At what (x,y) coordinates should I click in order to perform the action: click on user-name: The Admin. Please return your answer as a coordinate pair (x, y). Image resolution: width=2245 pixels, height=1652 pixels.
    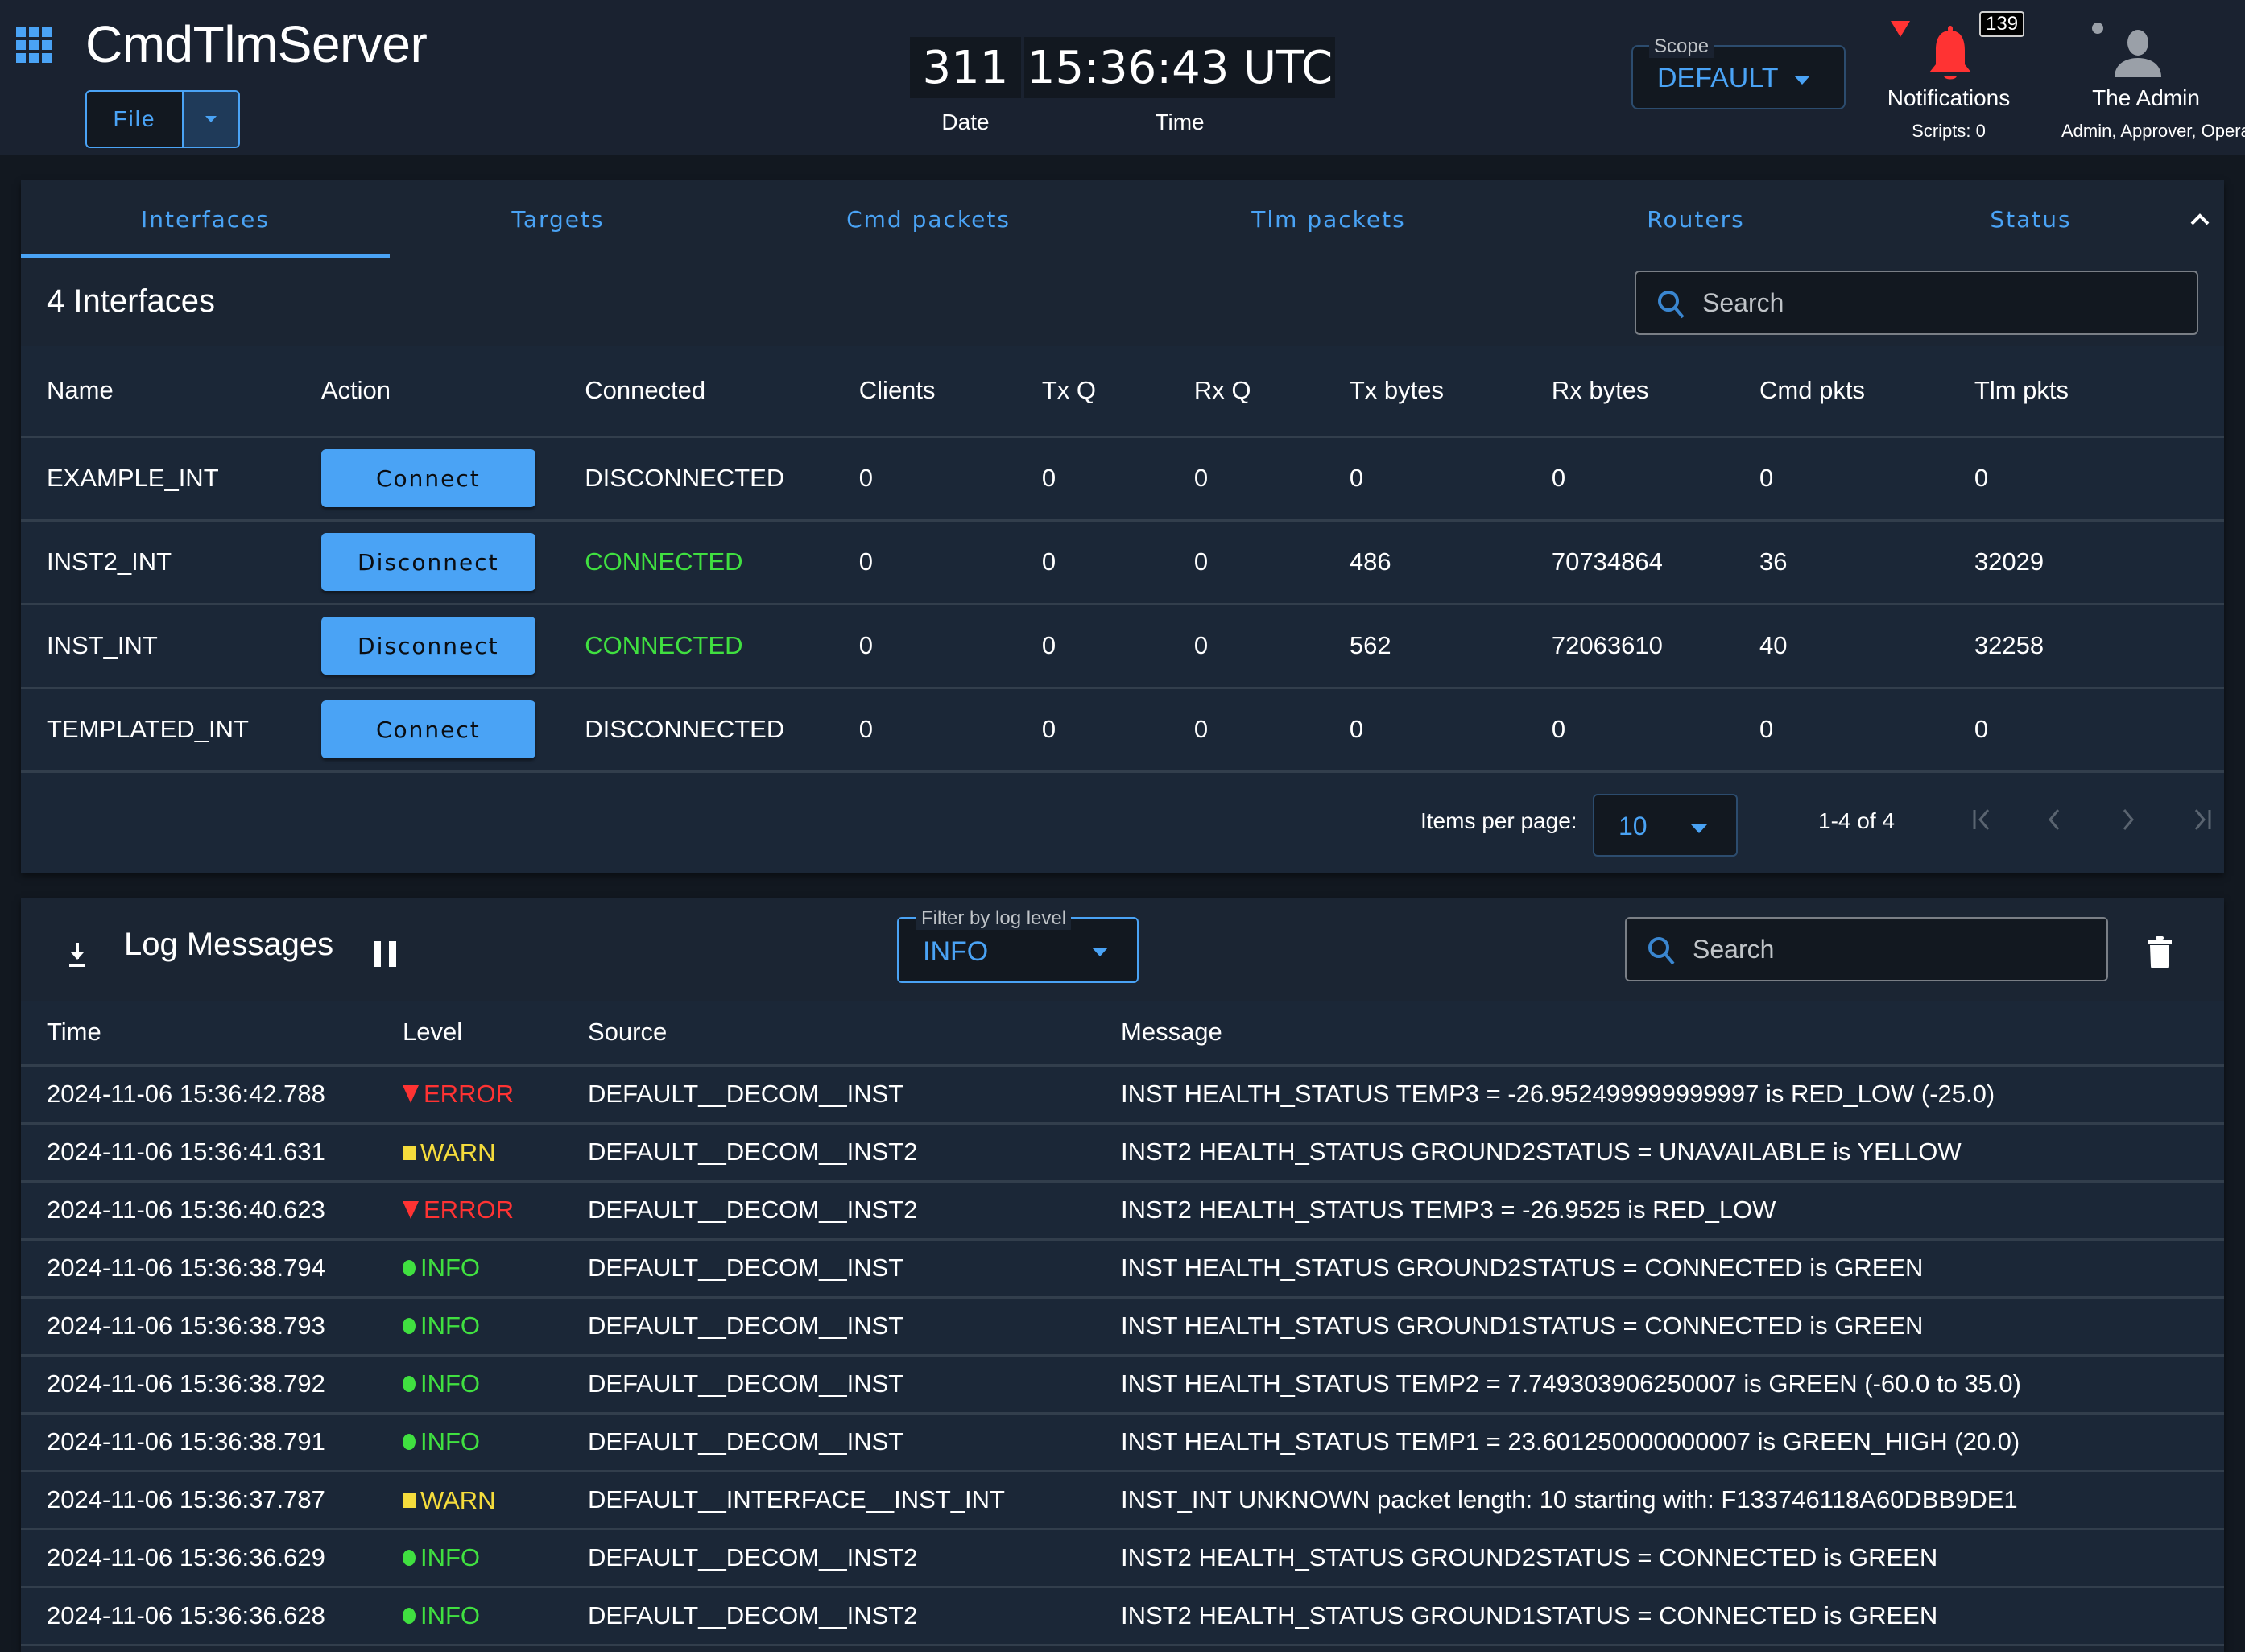
    Looking at the image, I should click on (2146, 98).